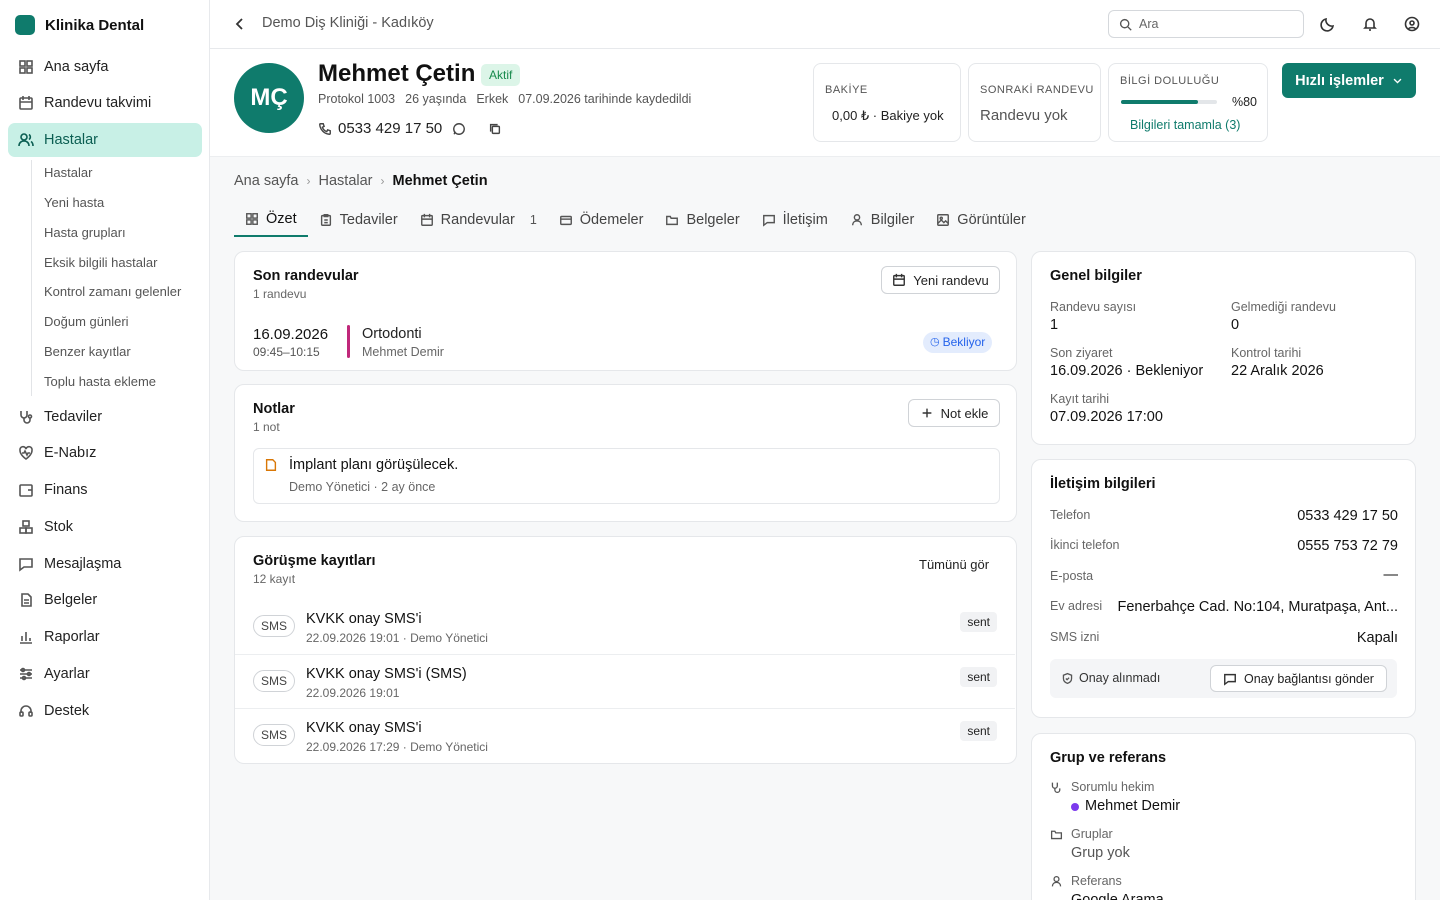 The height and width of the screenshot is (900, 1440). I want to click on appointment-time: 09:45–10:15, so click(286, 352).